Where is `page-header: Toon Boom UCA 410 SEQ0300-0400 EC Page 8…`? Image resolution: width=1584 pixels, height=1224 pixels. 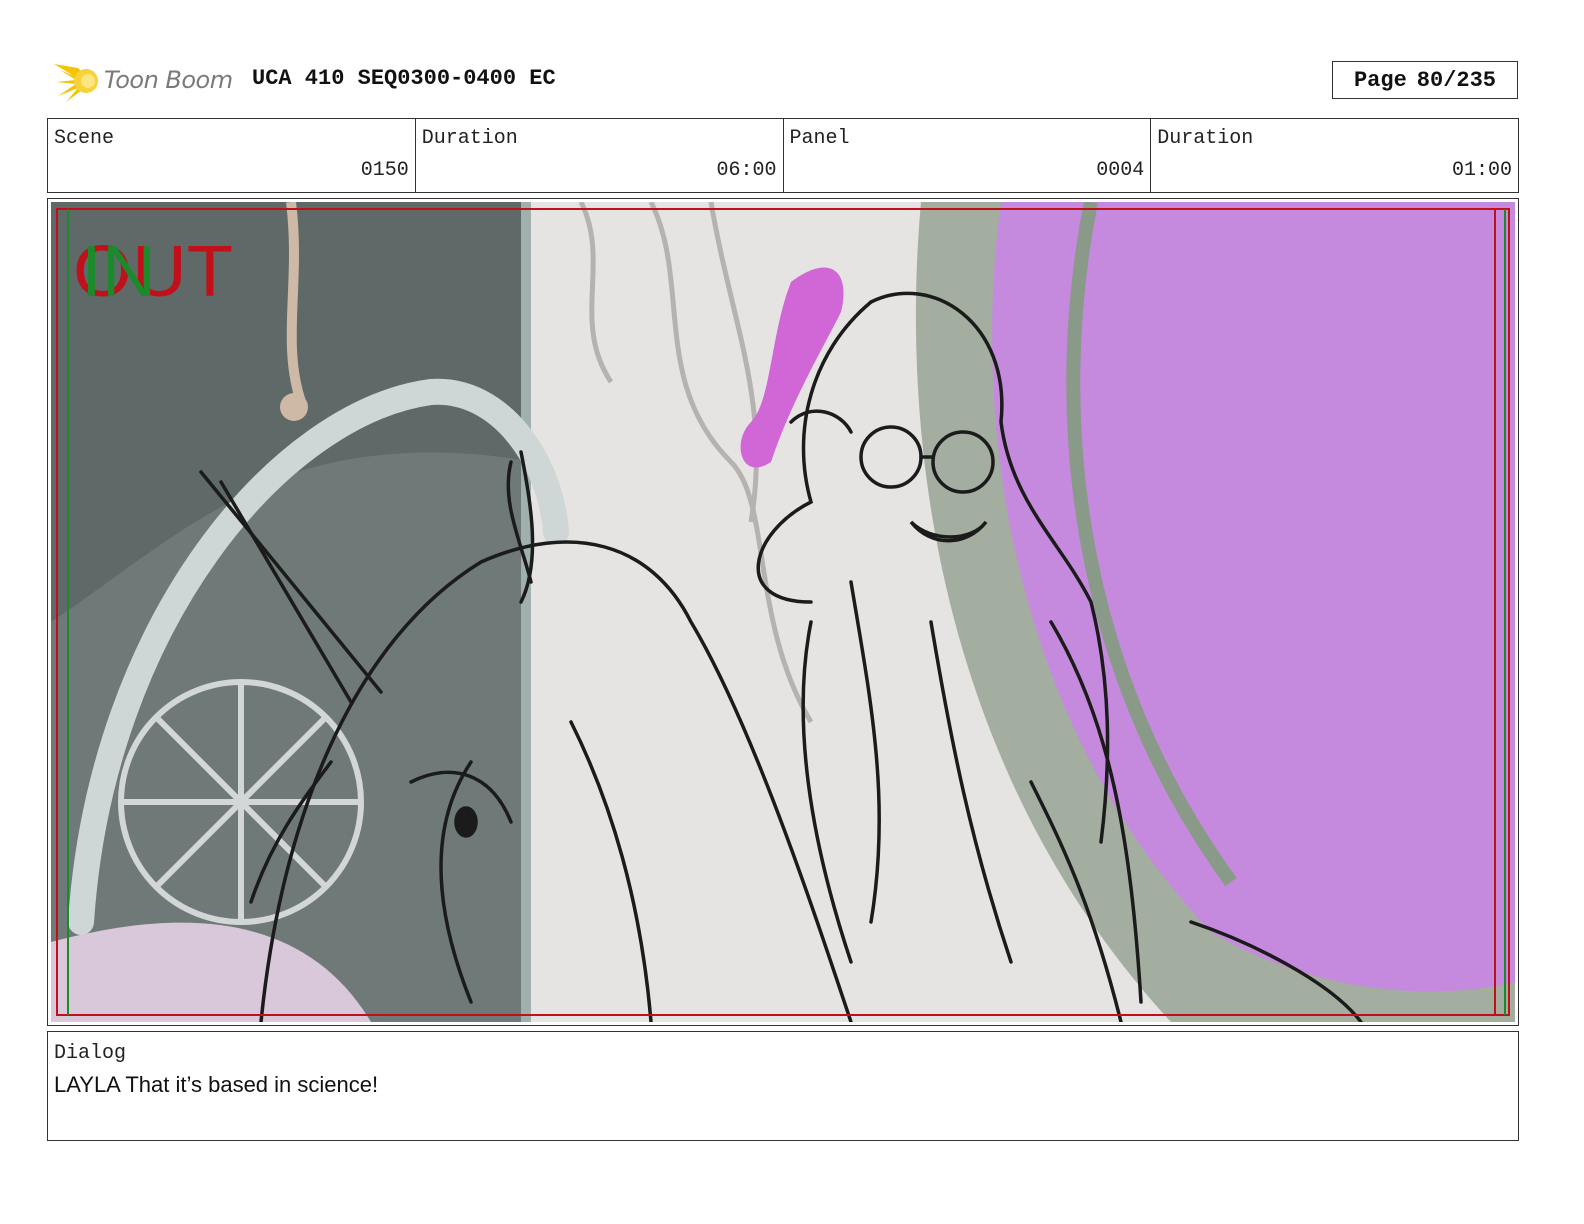
page-header: Toon Boom UCA 410 SEQ0300-0400 EC Page 8… is located at coordinates (793, 81).